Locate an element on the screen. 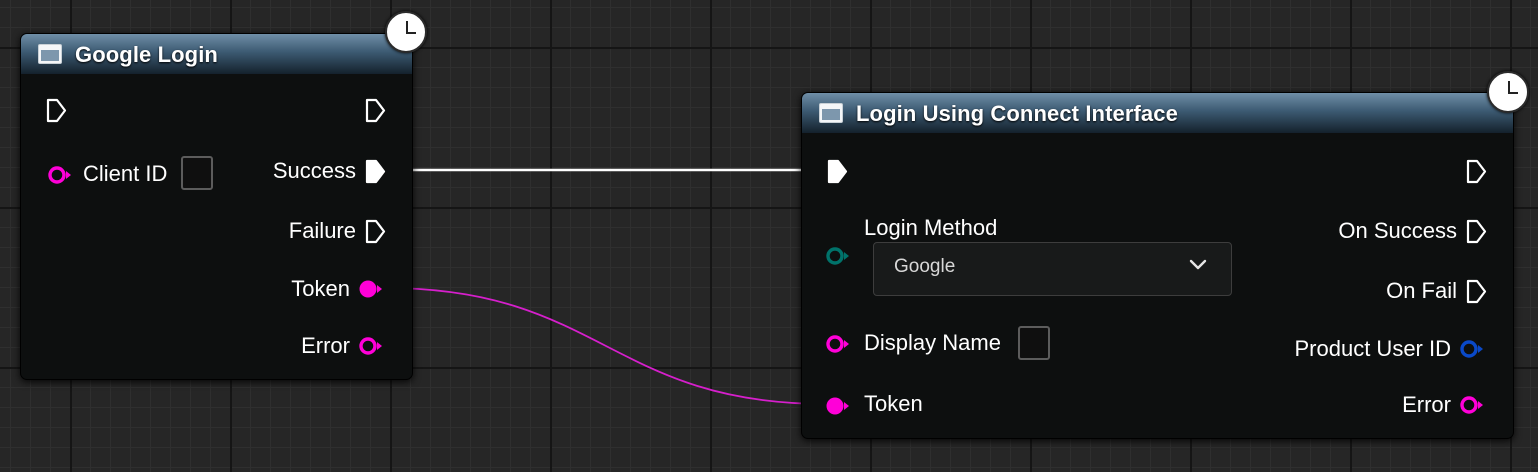 The image size is (1538, 472). client-id-label: Client ID is located at coordinates (125, 173).